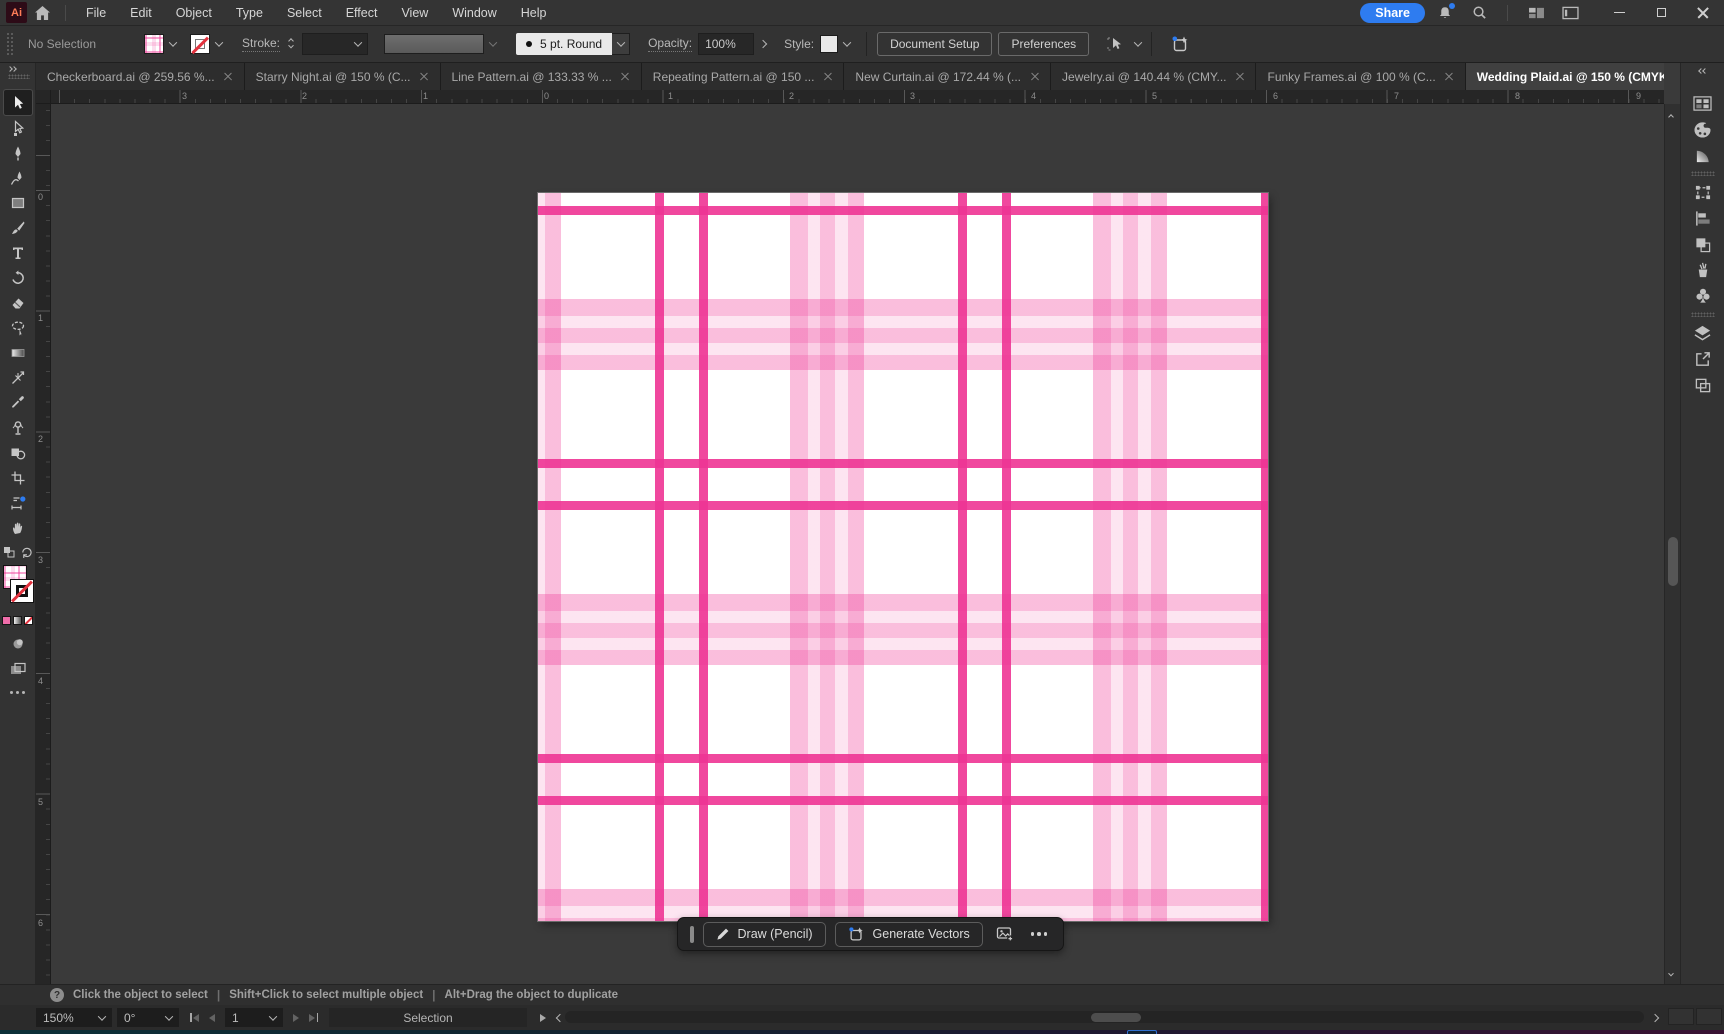 The image size is (1724, 1034). What do you see at coordinates (26, 554) in the screenshot?
I see `default-fill-stroke-icon` at bounding box center [26, 554].